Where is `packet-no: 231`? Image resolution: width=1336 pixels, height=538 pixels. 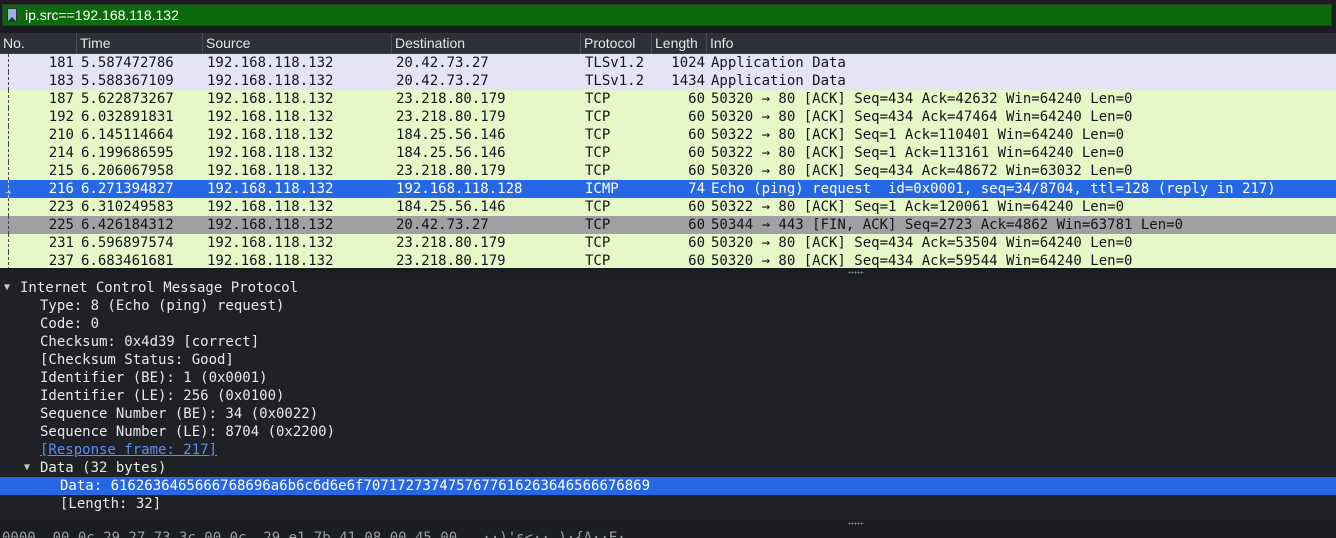
packet-no: 231 is located at coordinates (61, 243).